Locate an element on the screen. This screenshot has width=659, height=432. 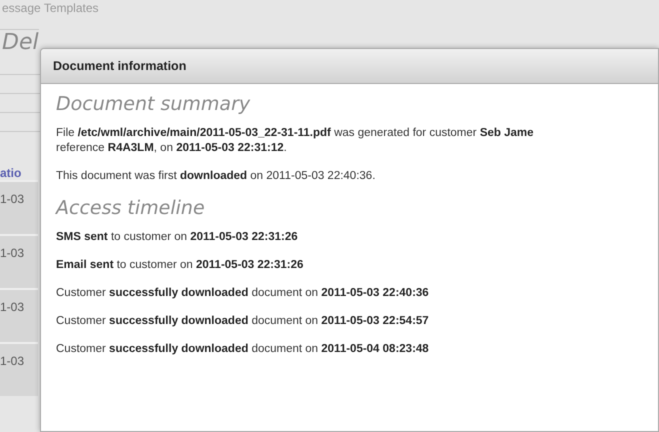
paragraph: Customer successfully downloaded document on 2011-05-04 08:23:48 is located at coordinates (242, 349).